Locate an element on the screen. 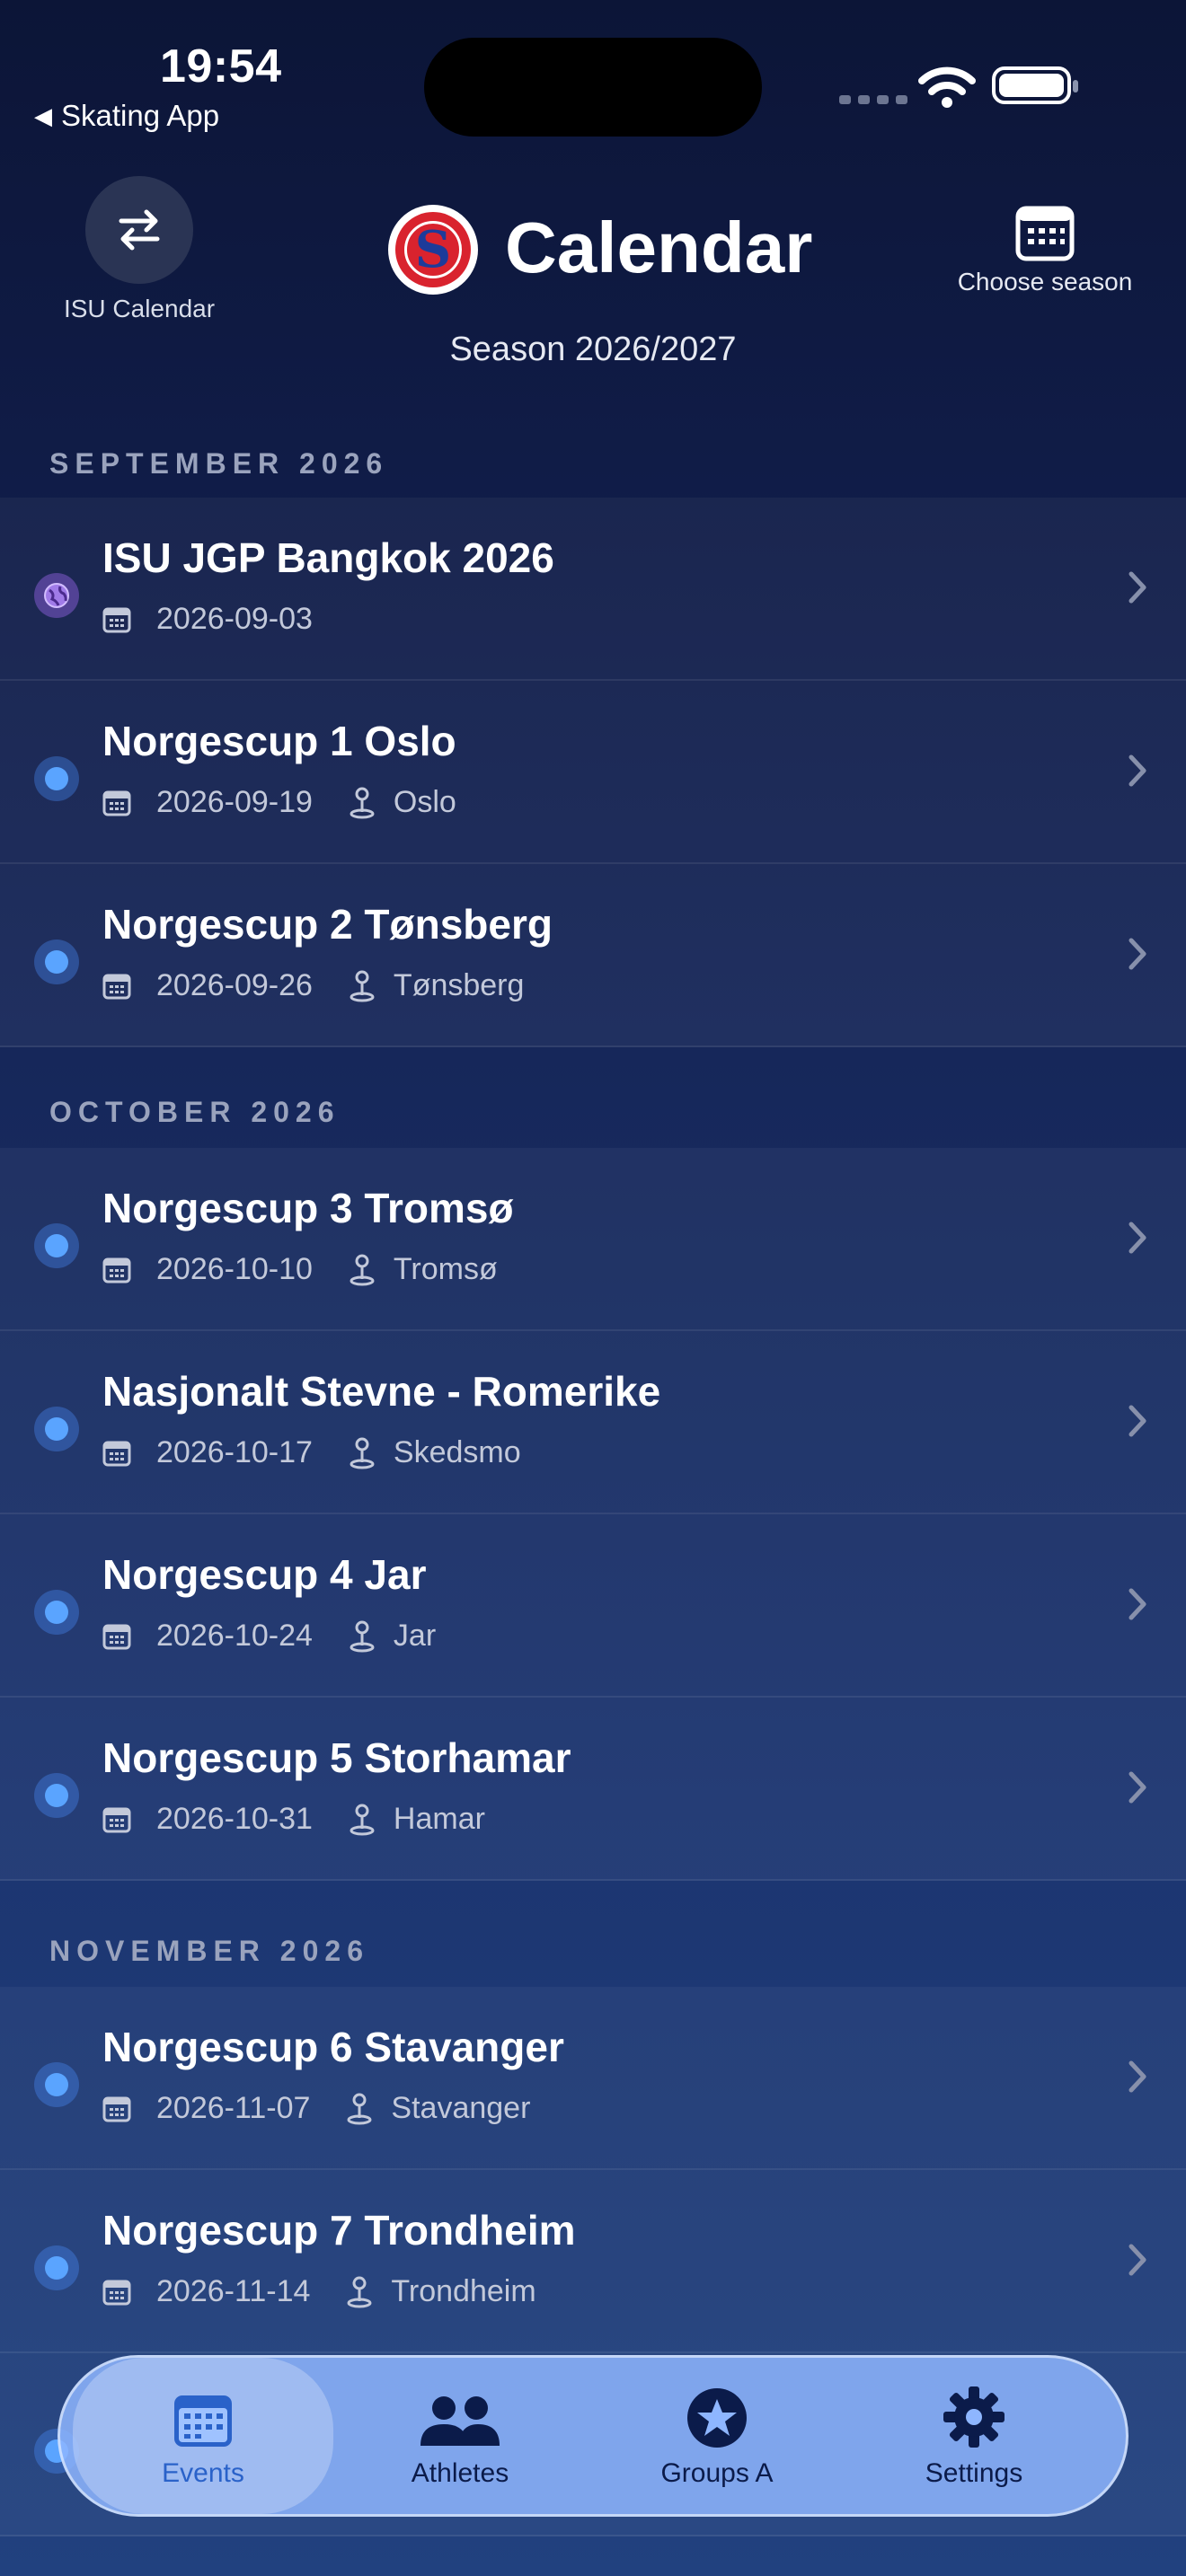 The height and width of the screenshot is (2576, 1186). event-location: Hamar is located at coordinates (439, 1819).